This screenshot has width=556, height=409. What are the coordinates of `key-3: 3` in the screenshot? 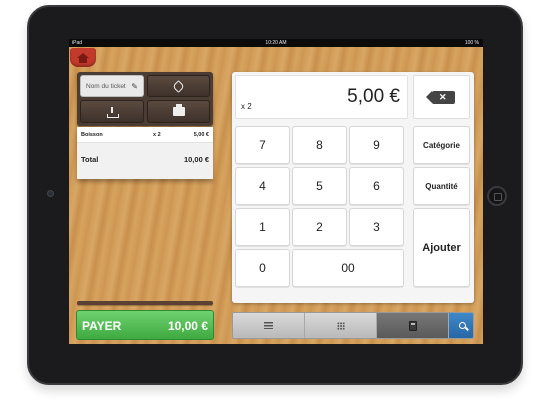 It's located at (376, 227).